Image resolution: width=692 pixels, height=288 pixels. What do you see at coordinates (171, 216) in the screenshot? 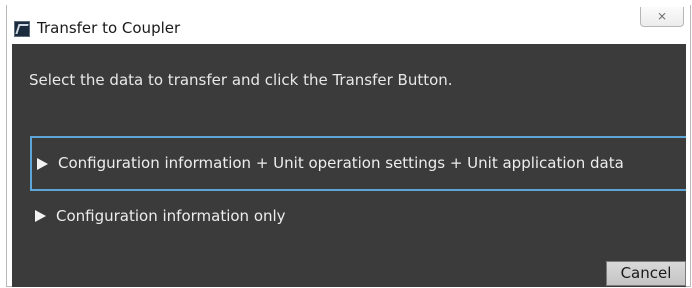
I see `option-label: Configuration information only` at bounding box center [171, 216].